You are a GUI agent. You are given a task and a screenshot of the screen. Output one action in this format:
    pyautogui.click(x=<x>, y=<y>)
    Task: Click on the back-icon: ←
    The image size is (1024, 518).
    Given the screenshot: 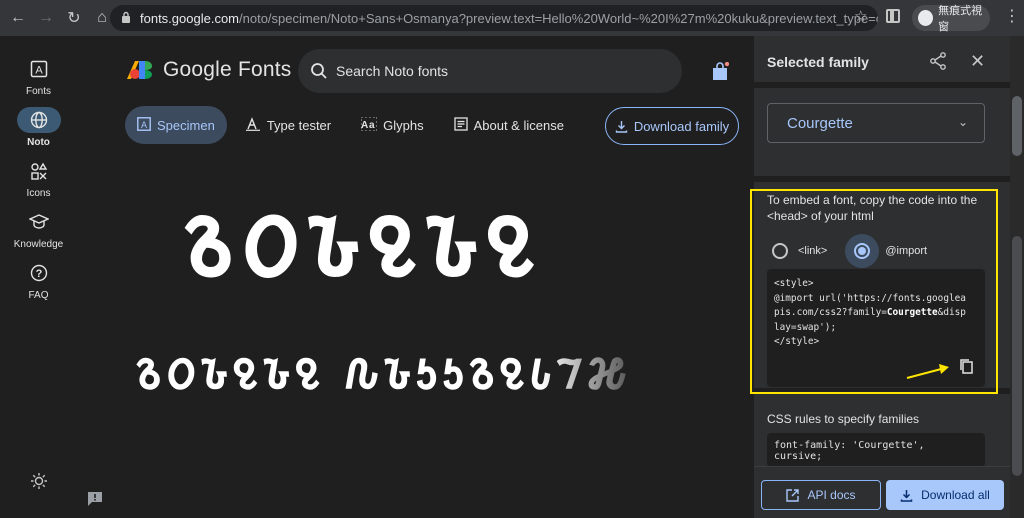 What is the action you would take?
    pyautogui.click(x=18, y=18)
    